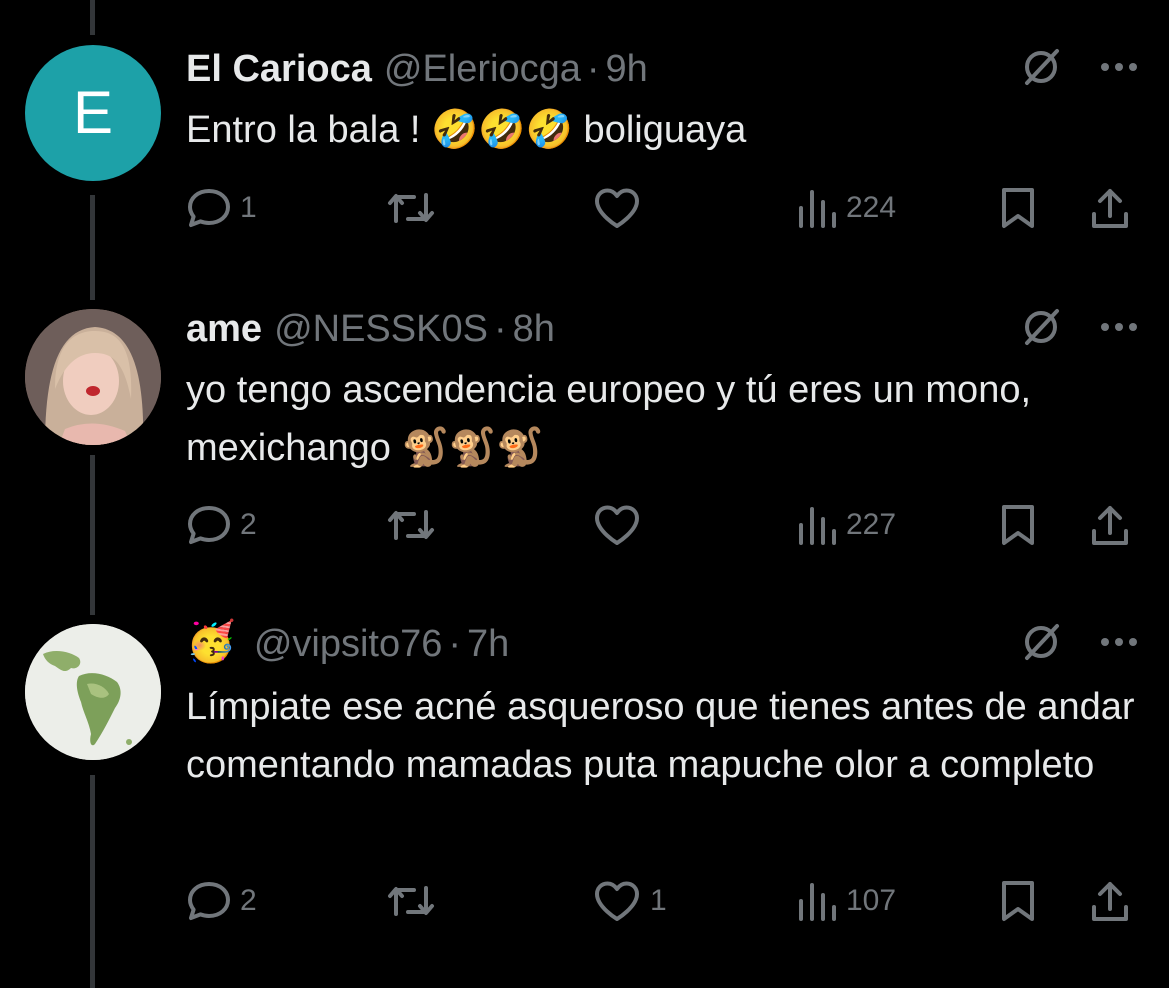  What do you see at coordinates (871, 207) in the screenshot?
I see `view-count: 224` at bounding box center [871, 207].